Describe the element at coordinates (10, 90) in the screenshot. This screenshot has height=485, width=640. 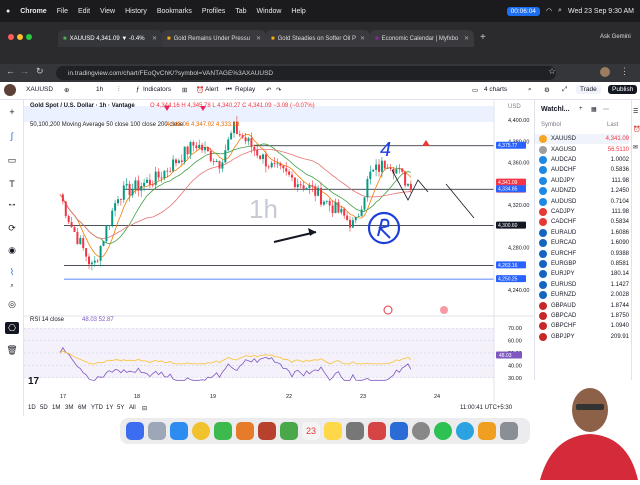
I see `user-avatar` at that location.